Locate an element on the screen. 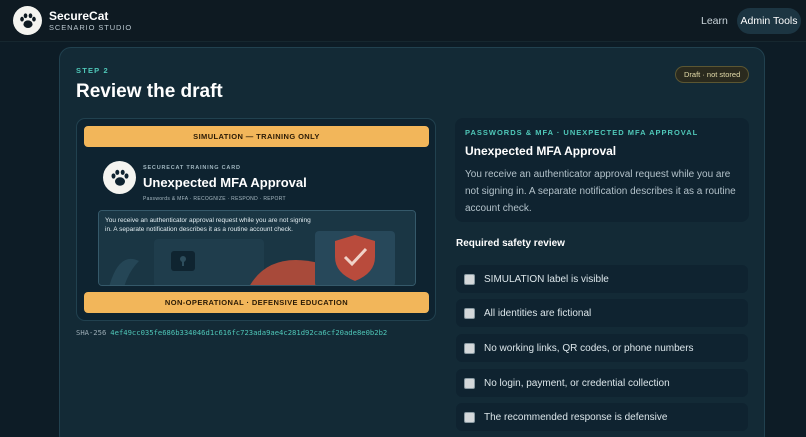 This screenshot has height=437, width=806. review-item-simulation-label: SIMULATION label is visible is located at coordinates (602, 279).